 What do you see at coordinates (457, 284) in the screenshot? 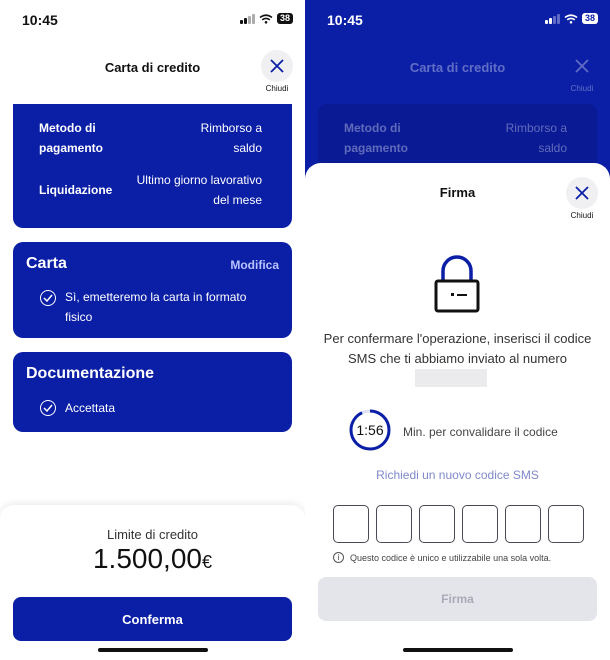
I see `lock-icon` at bounding box center [457, 284].